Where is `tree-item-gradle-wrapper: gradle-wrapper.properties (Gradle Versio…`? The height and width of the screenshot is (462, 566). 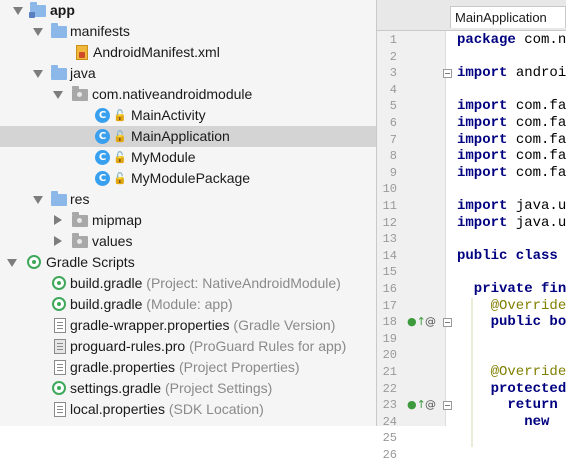 tree-item-gradle-wrapper: gradle-wrapper.properties (Gradle Versio… is located at coordinates (188, 325).